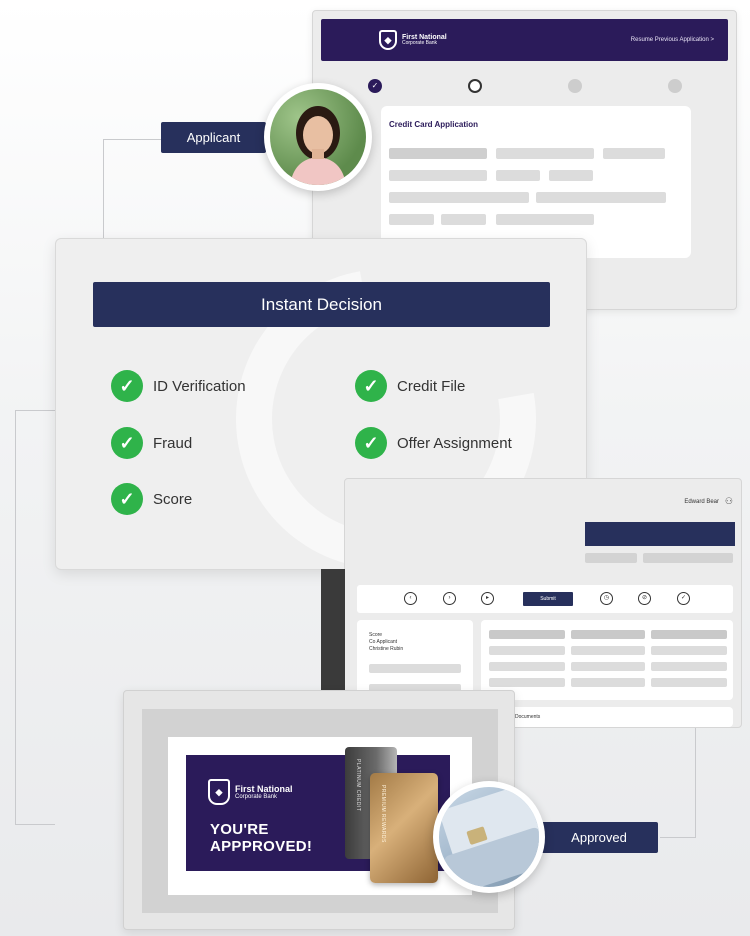  Describe the element at coordinates (431, 386) in the screenshot. I see `check-label: Credit File` at that location.